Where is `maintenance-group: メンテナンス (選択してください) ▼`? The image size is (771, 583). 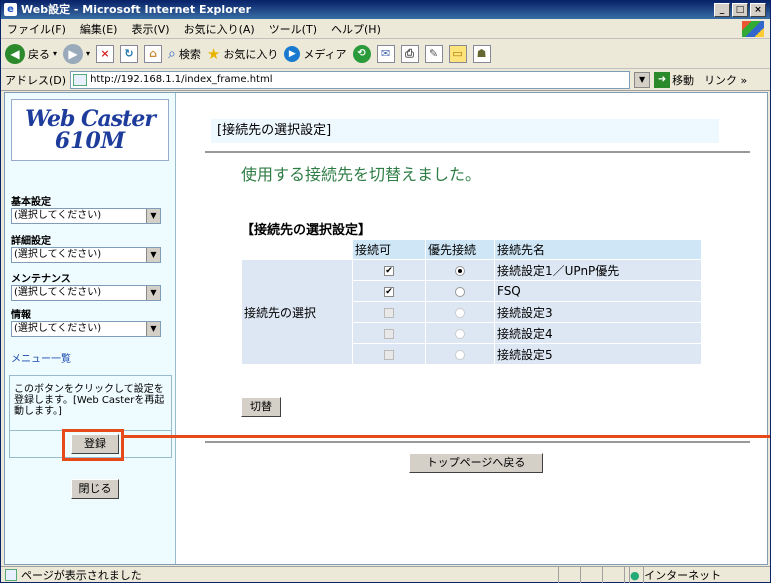 maintenance-group: メンテナンス (選択してください) ▼ is located at coordinates (90, 287).